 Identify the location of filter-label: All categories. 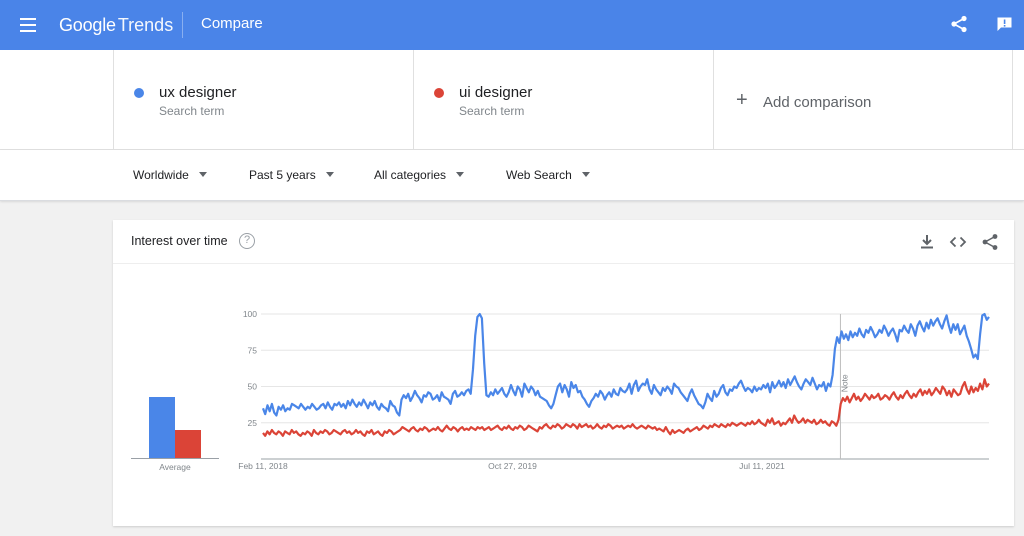
(410, 175).